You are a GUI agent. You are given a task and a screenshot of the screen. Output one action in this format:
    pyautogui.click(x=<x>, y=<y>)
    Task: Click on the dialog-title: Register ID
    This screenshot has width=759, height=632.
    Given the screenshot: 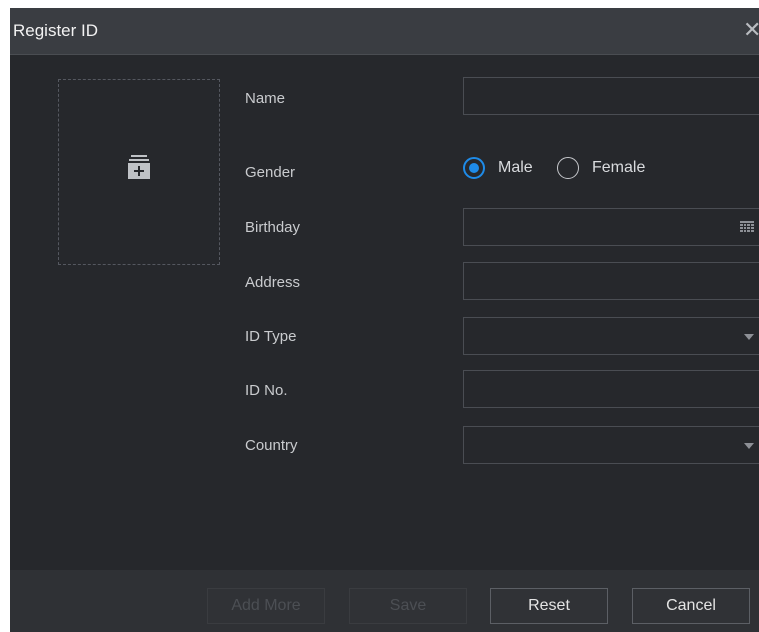 What is the action you would take?
    pyautogui.click(x=56, y=30)
    